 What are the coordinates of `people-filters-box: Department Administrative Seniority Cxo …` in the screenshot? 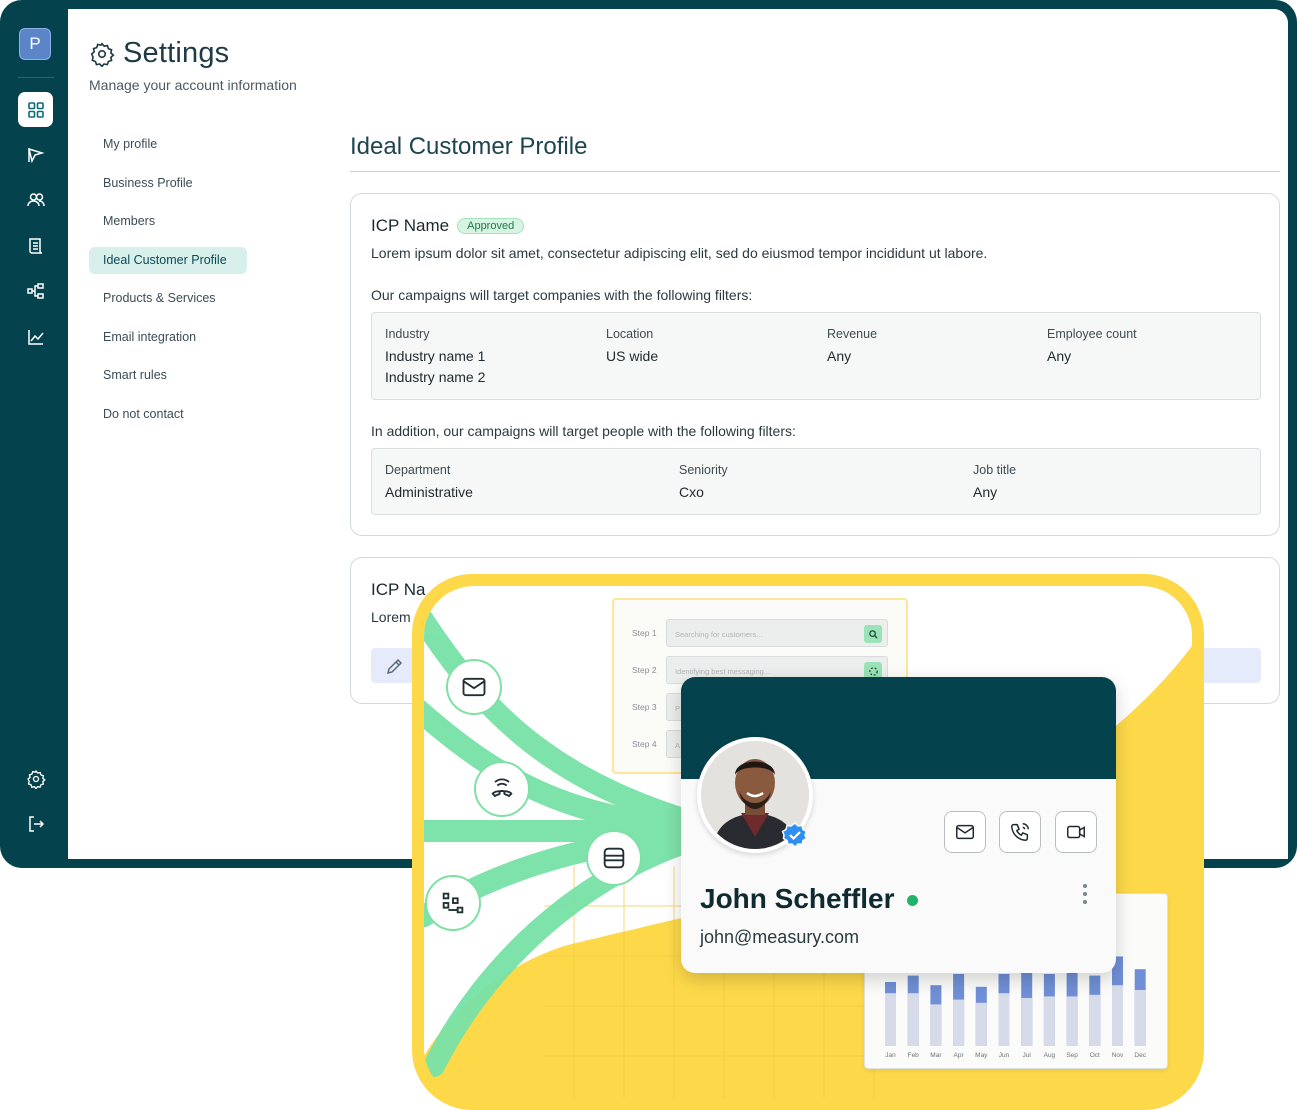 It's located at (816, 481).